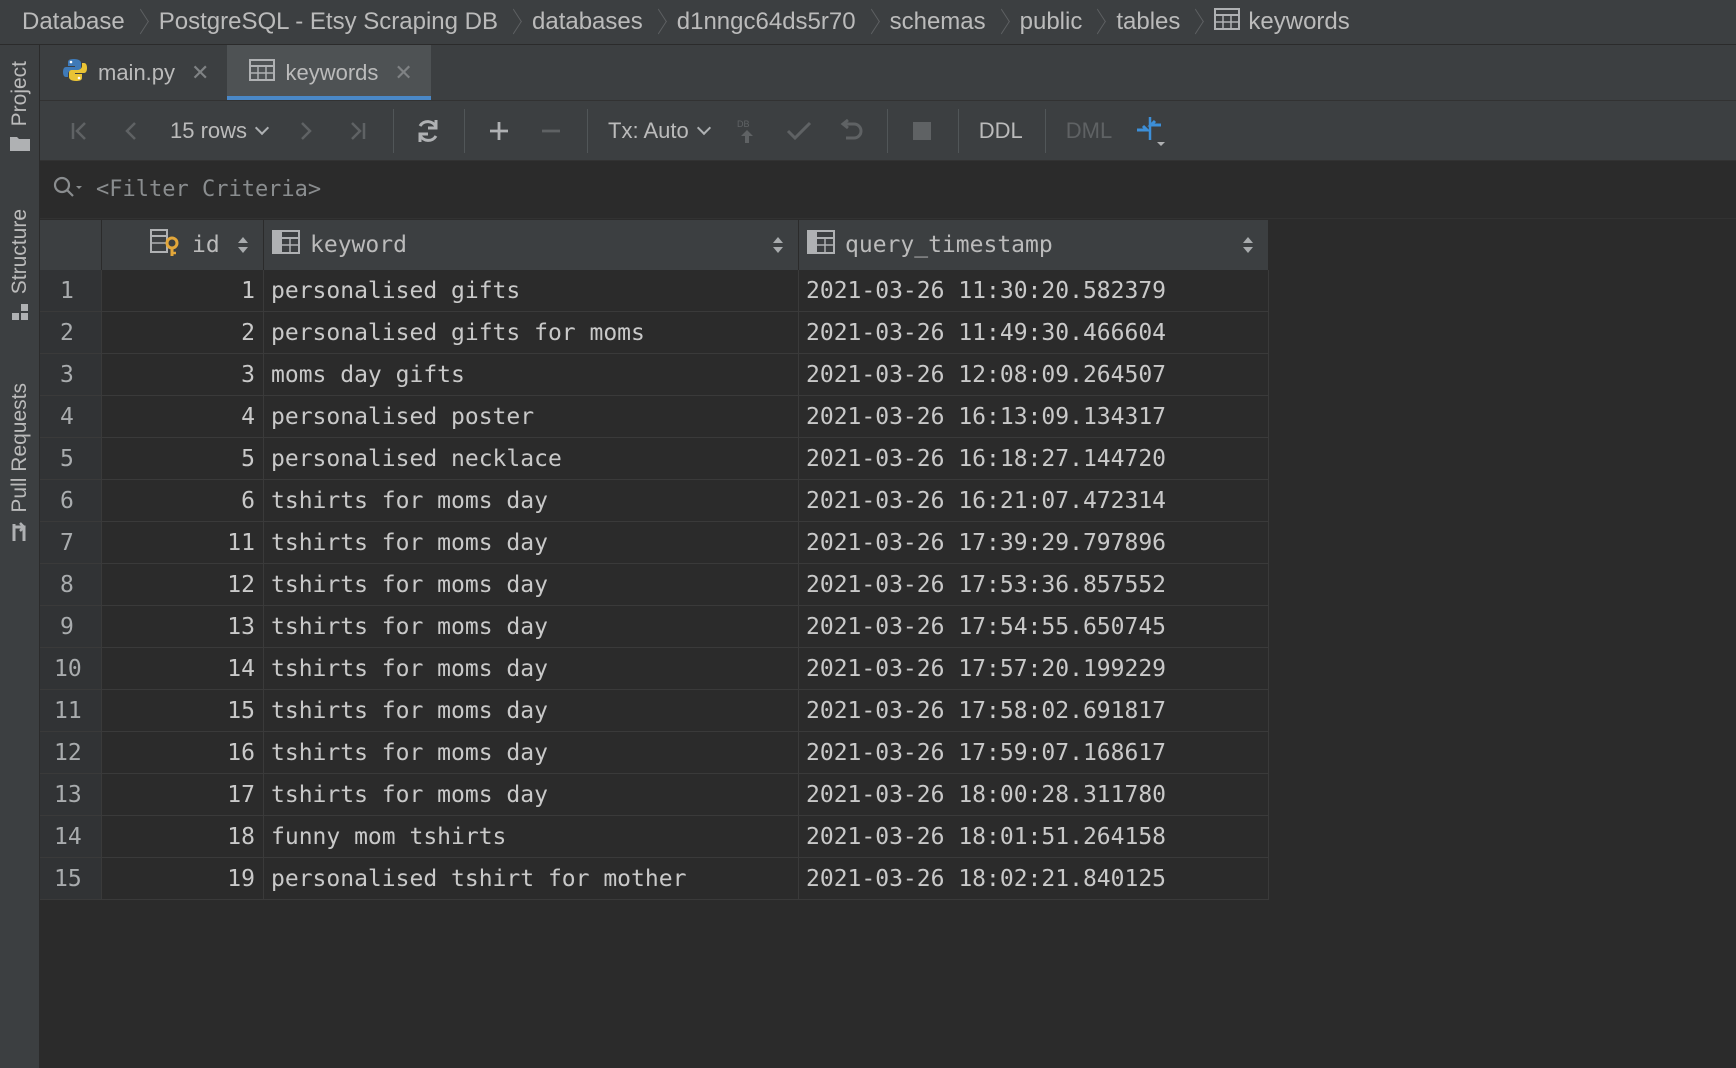 This screenshot has height=1068, width=1736. What do you see at coordinates (183, 878) in the screenshot?
I see `cell-id: 19` at bounding box center [183, 878].